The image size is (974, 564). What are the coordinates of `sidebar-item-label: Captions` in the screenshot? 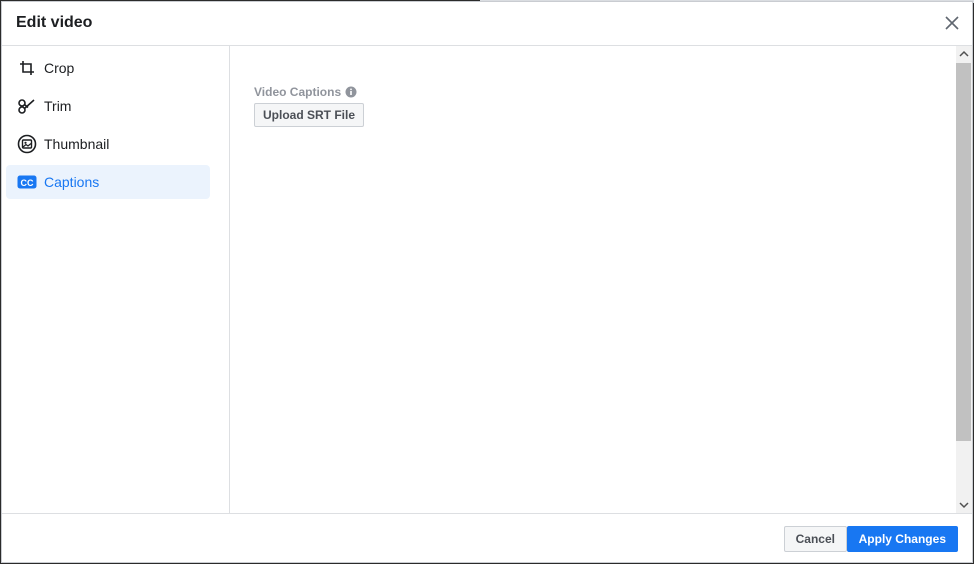 It's located at (72, 182).